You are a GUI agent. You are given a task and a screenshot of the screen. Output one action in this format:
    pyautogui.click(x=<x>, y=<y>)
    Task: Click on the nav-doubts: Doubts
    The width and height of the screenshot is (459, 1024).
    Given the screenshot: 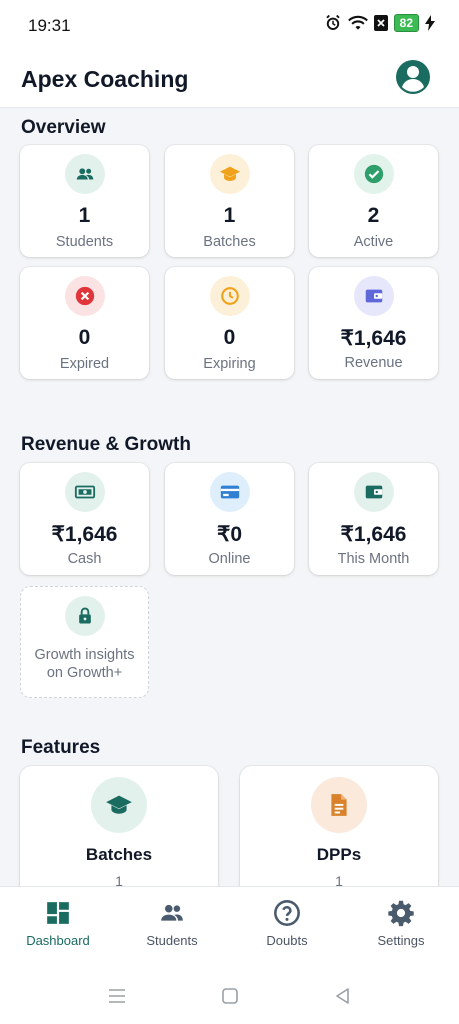 What is the action you would take?
    pyautogui.click(x=287, y=927)
    